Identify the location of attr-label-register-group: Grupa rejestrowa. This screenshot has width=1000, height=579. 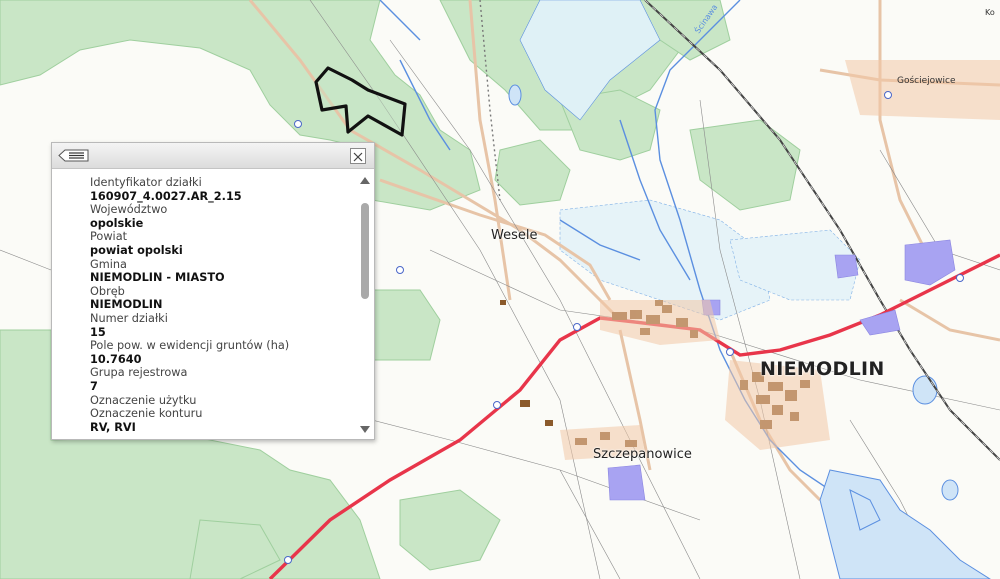
(139, 373).